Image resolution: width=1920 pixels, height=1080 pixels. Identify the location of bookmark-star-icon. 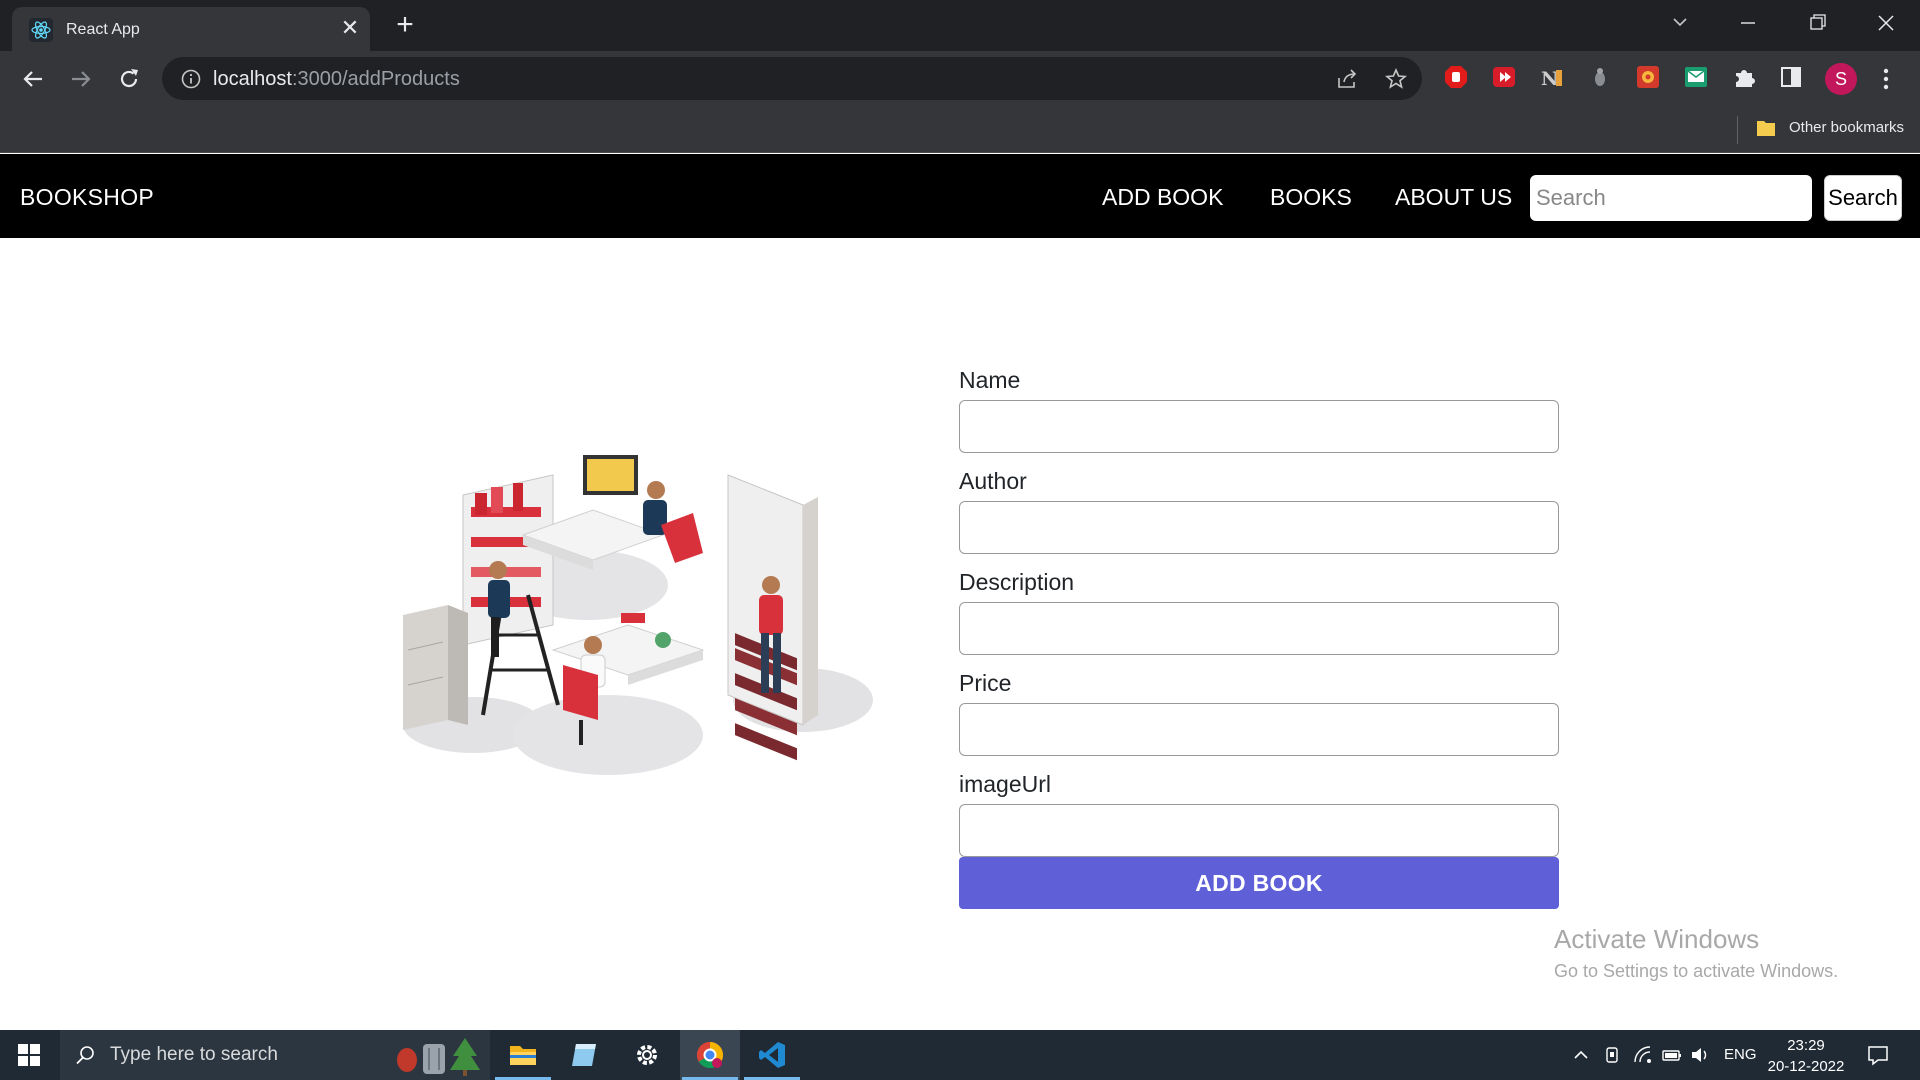
(1396, 79).